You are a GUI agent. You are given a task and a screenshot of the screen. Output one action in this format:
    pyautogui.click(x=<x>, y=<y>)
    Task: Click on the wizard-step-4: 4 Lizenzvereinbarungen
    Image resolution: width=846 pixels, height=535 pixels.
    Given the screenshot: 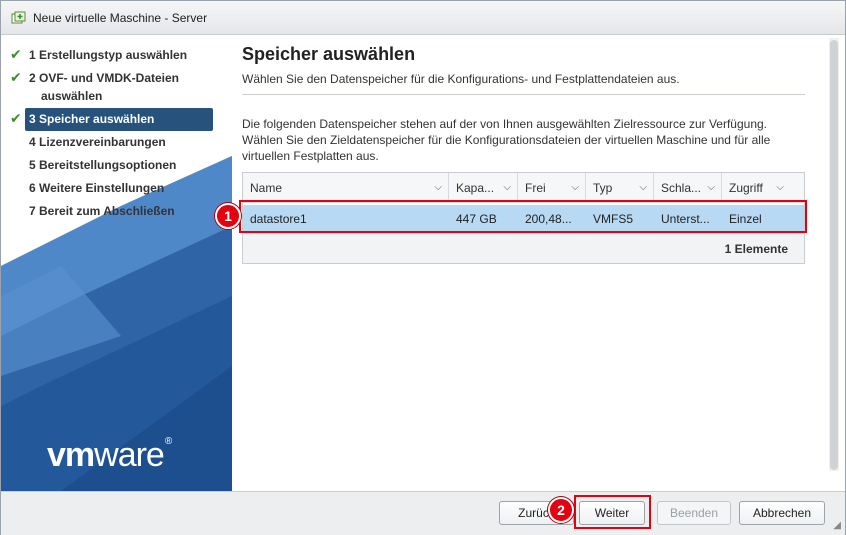 What is the action you would take?
    pyautogui.click(x=116, y=142)
    